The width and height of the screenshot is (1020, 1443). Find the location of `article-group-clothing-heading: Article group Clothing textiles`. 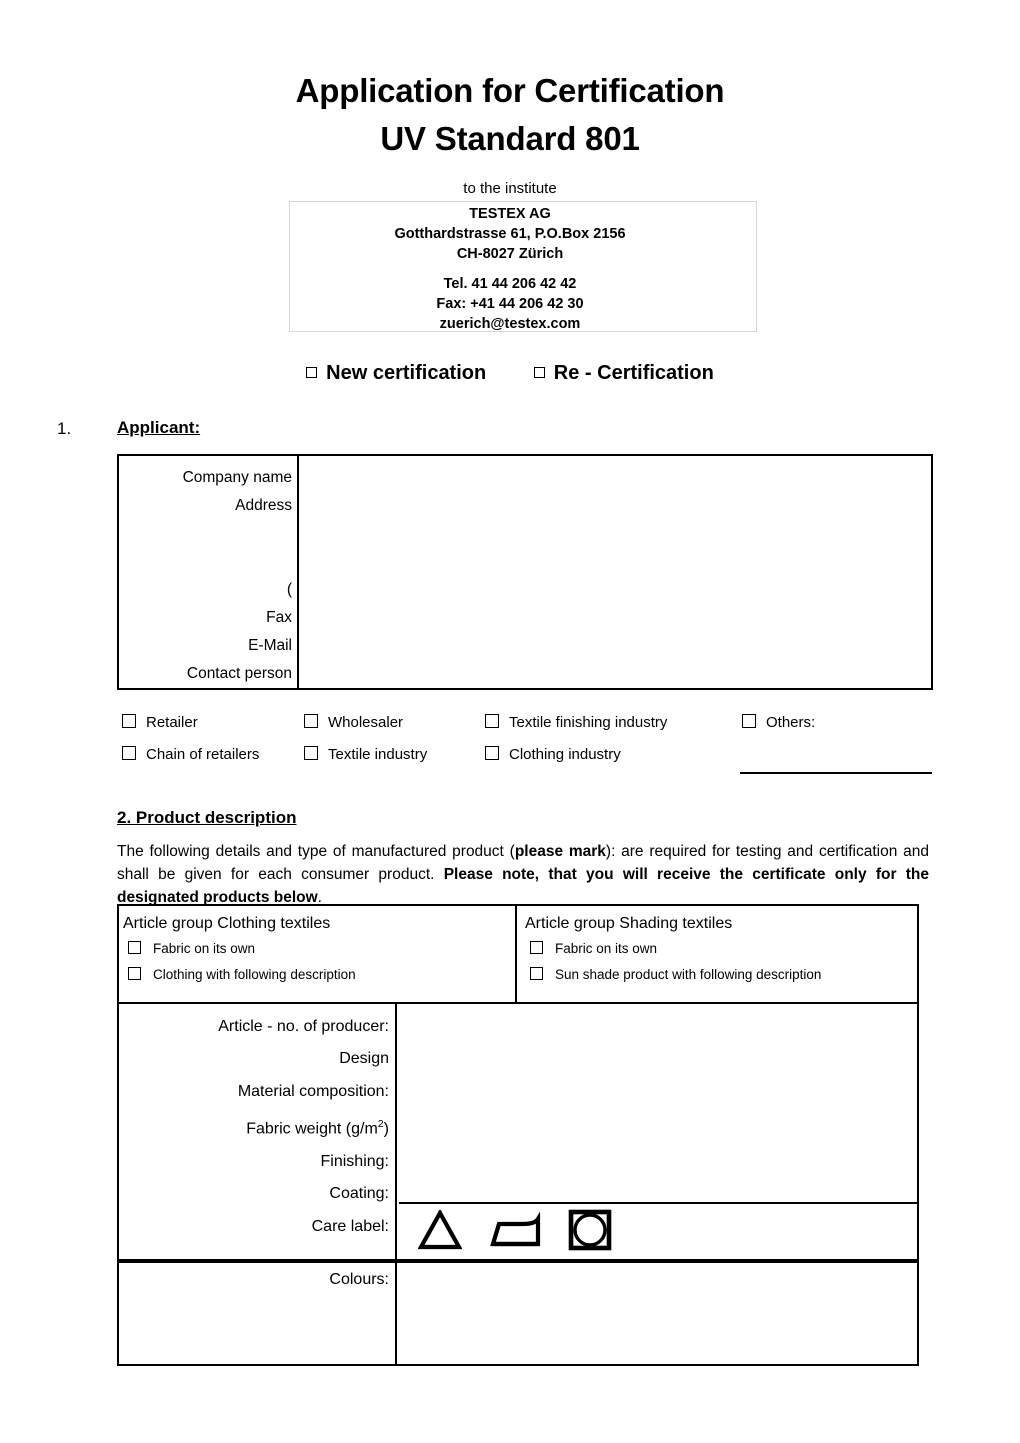

article-group-clothing-heading: Article group Clothing textiles is located at coordinates (227, 923).